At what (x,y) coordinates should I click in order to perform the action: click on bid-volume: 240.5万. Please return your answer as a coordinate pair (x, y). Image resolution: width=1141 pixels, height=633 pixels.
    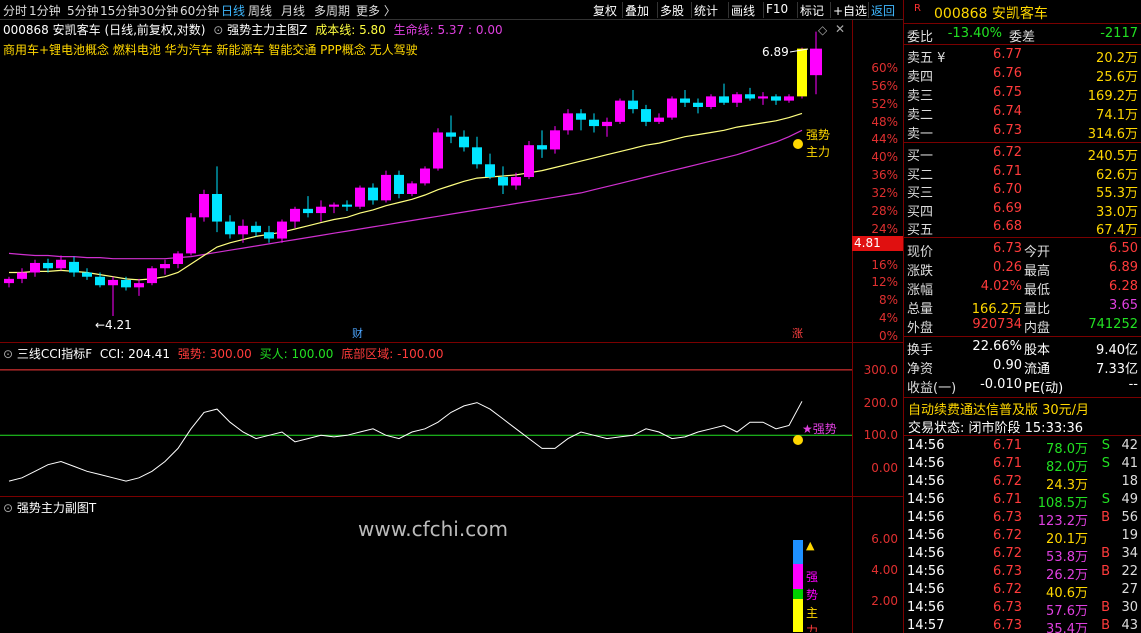
    Looking at the image, I should click on (1112, 156).